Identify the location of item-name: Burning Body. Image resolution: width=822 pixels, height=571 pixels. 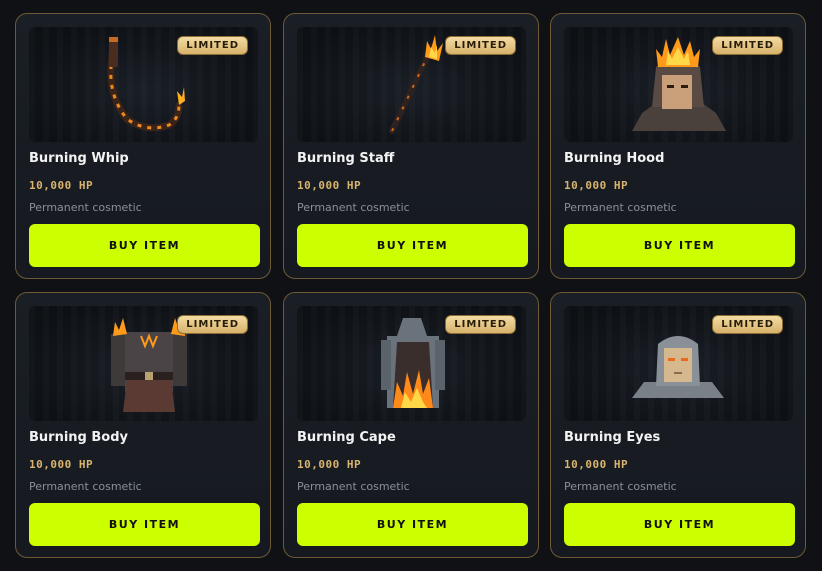
(78, 437).